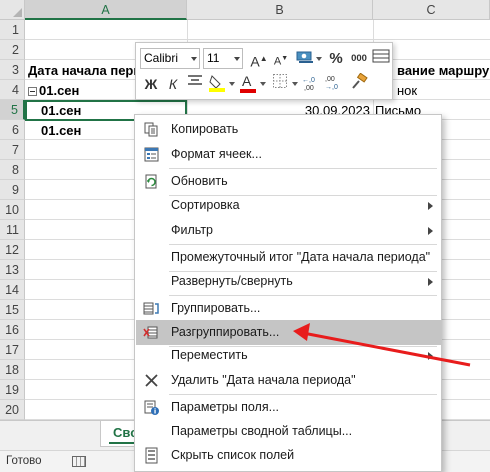 Image resolution: width=490 pixels, height=472 pixels. I want to click on comma-style-button: 000, so click(359, 59).